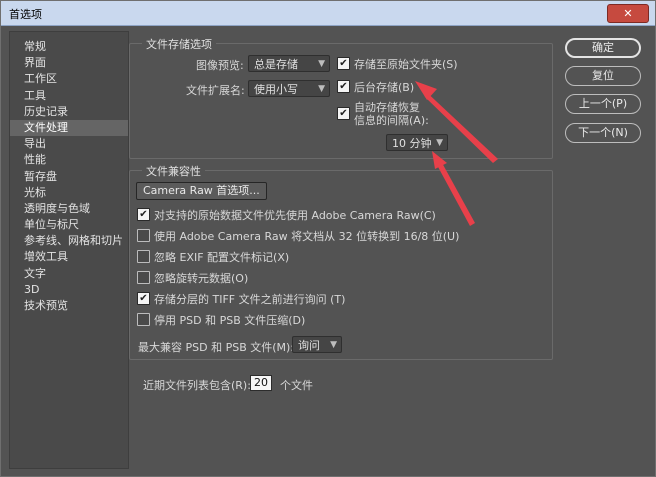 This screenshot has height=477, width=656. I want to click on sidebar-item: 导出, so click(69, 144).